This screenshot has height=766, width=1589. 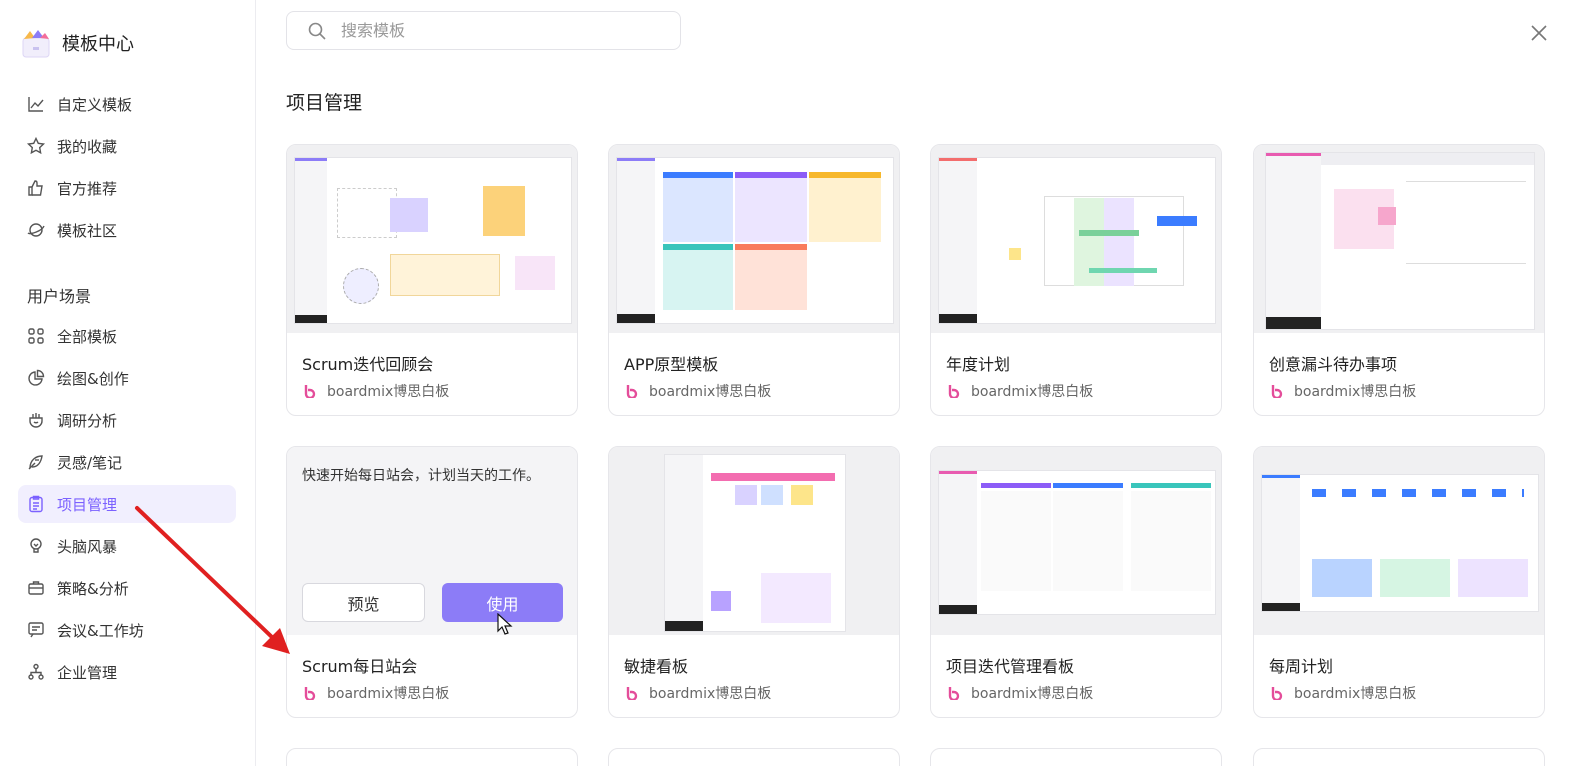 What do you see at coordinates (36, 630) in the screenshot?
I see `meeting-icon` at bounding box center [36, 630].